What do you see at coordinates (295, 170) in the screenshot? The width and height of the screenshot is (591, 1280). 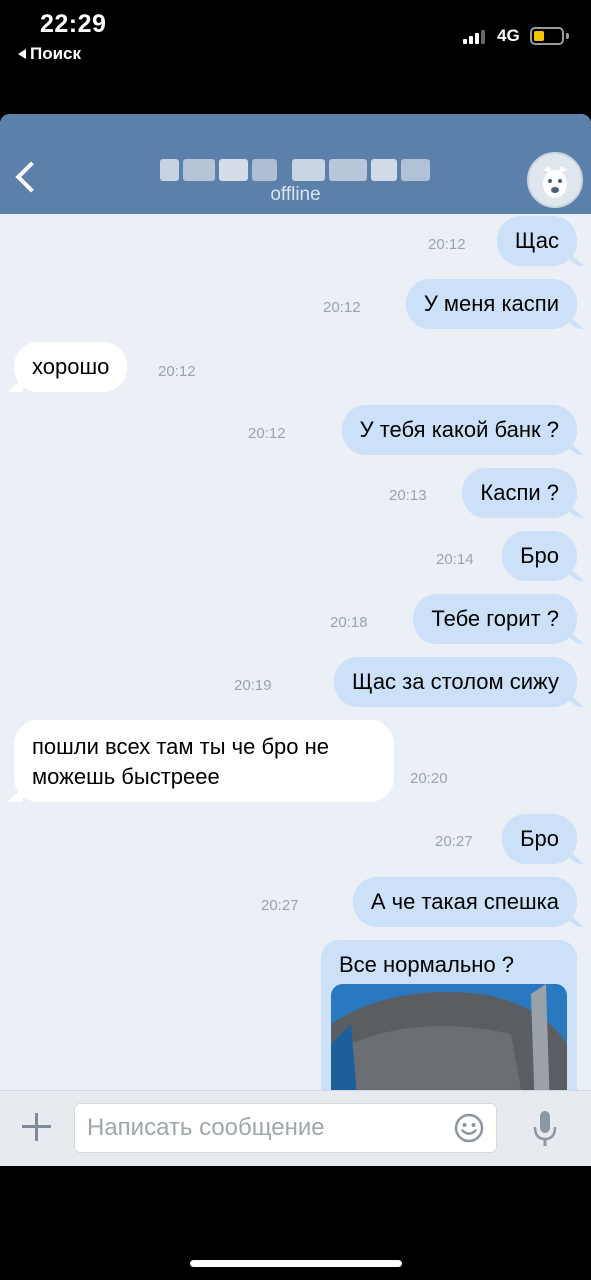 I see `contact-name-blurred` at bounding box center [295, 170].